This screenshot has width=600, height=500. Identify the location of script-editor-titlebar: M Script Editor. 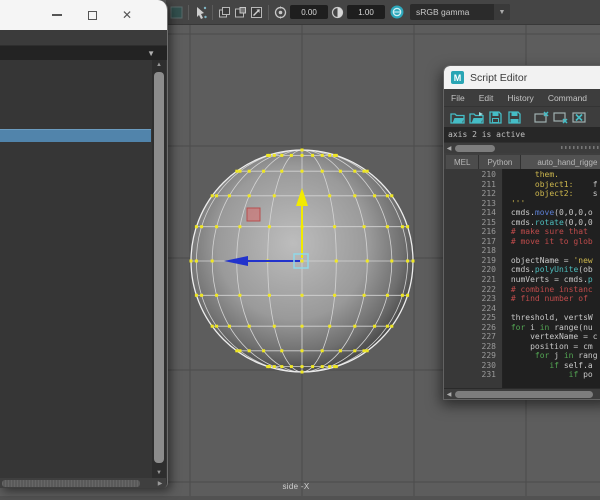
(522, 77).